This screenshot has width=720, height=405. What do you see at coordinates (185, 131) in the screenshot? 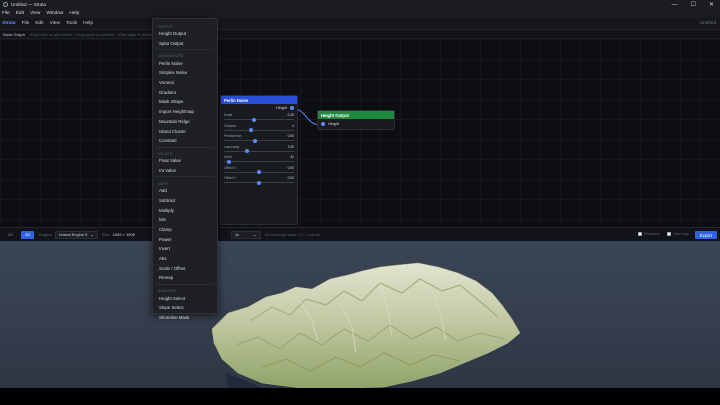
I see `menu-item: Island Cluster` at bounding box center [185, 131].